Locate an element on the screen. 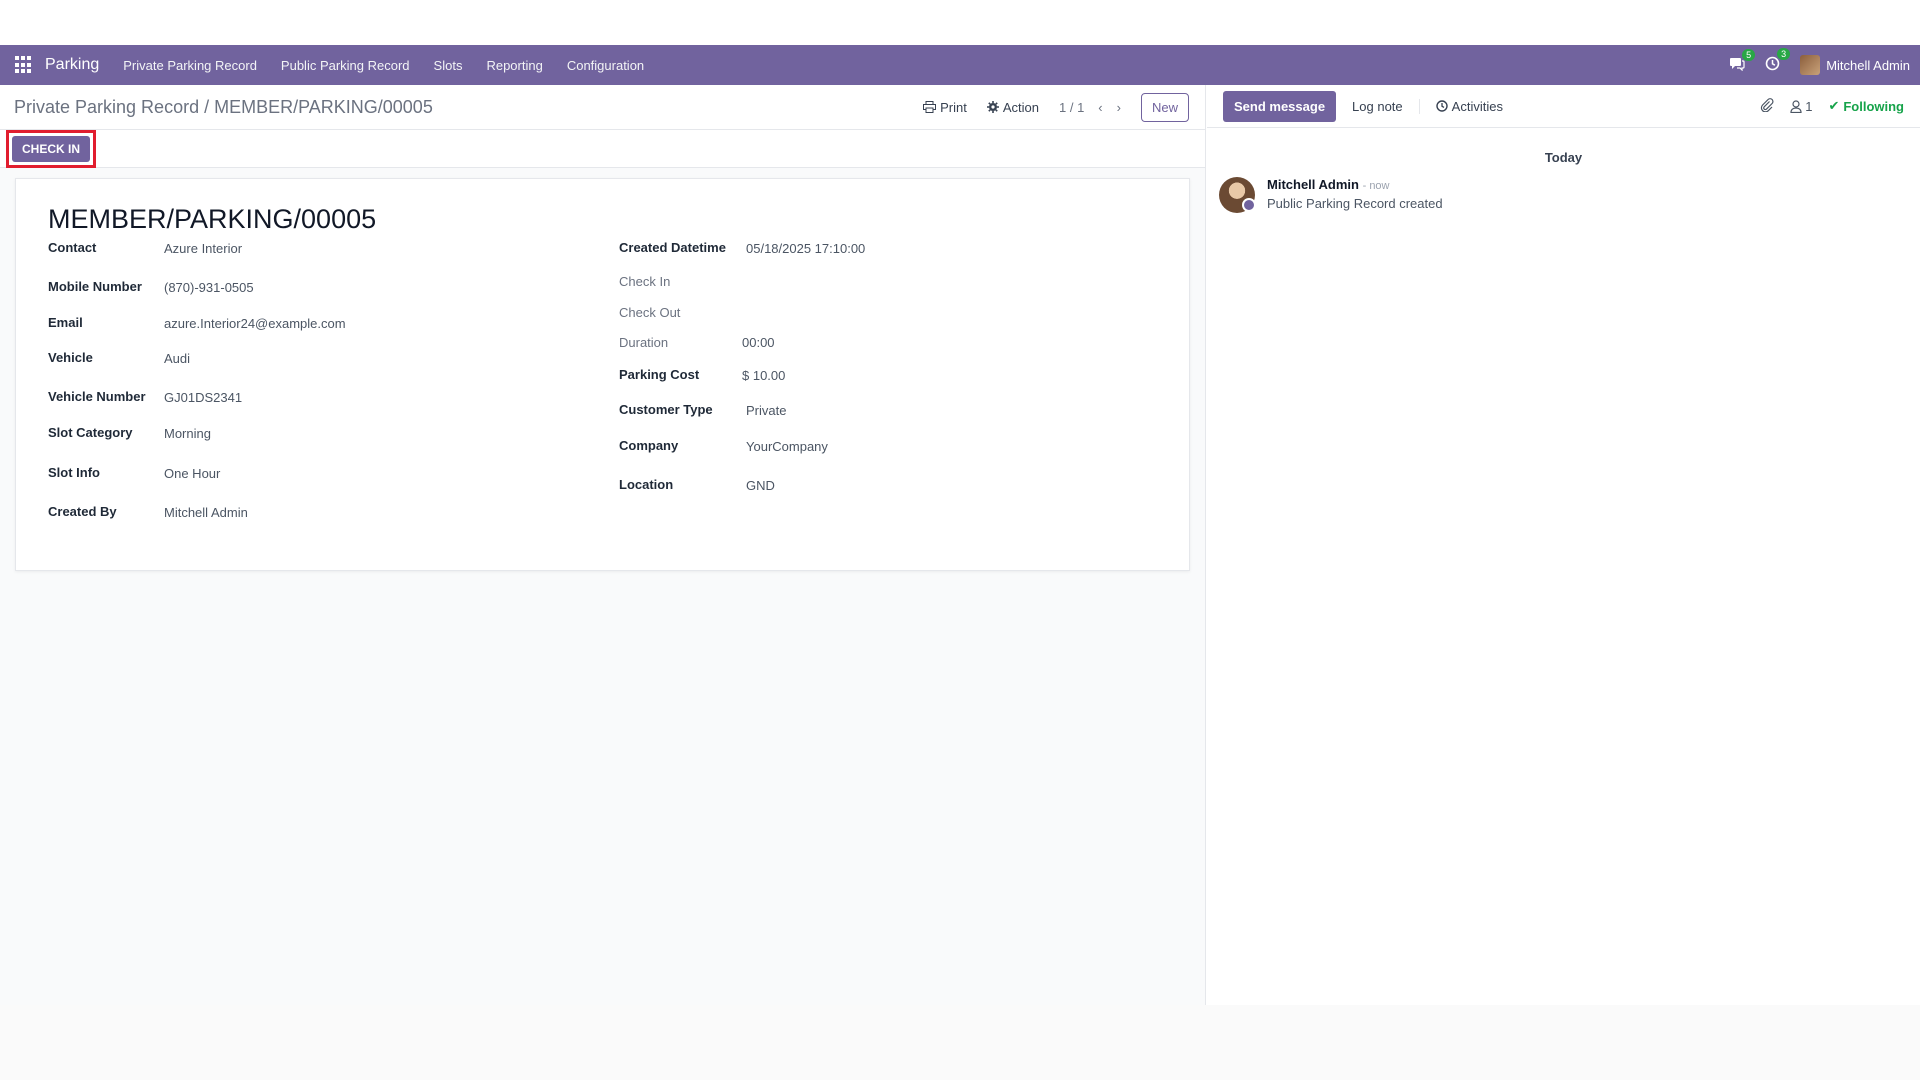  nav-private-parking-record: Private Parking Record is located at coordinates (190, 65).